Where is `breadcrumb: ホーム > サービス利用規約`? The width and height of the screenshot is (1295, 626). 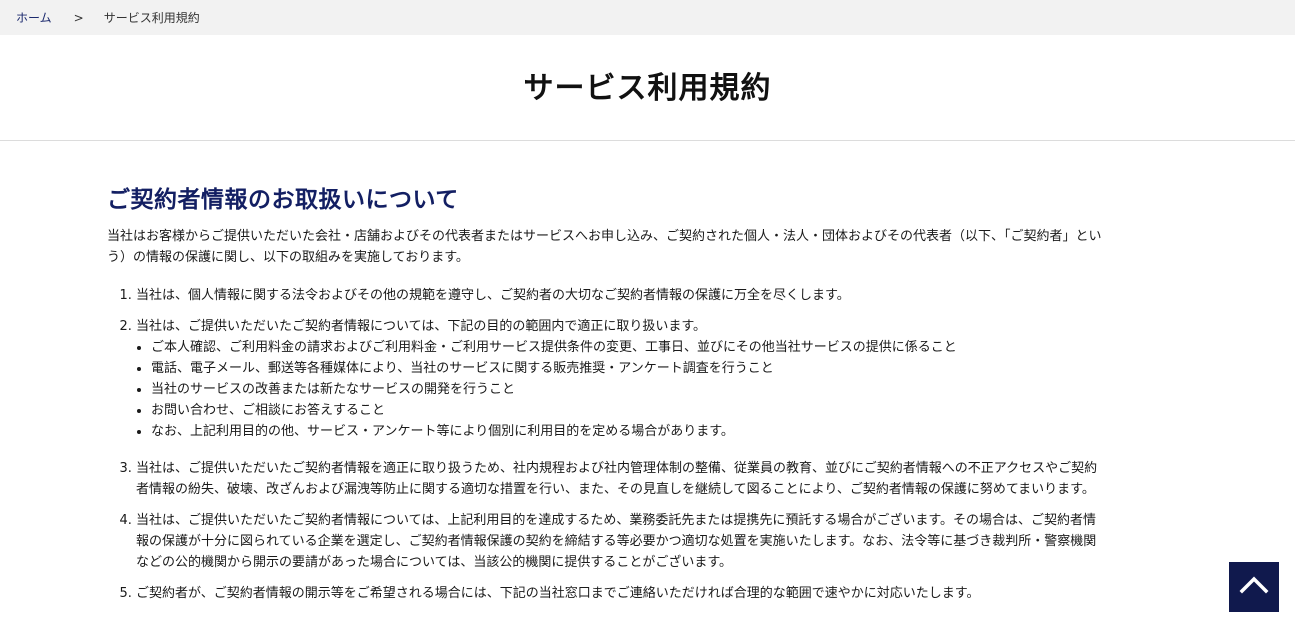
breadcrumb: ホーム > サービス利用規約 is located at coordinates (647, 17).